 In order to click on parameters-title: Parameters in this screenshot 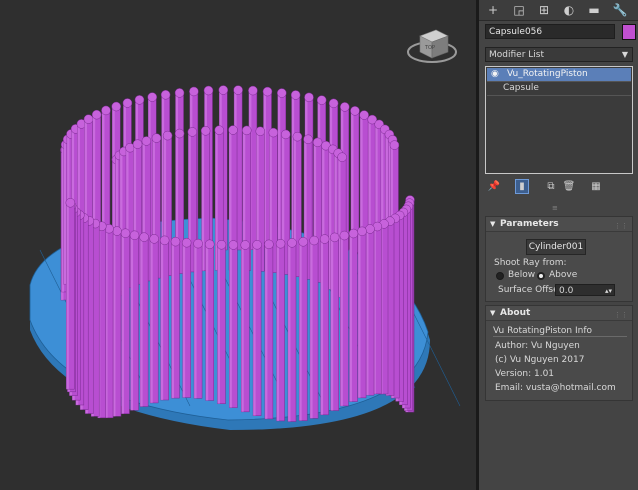, I will do `click(529, 224)`.